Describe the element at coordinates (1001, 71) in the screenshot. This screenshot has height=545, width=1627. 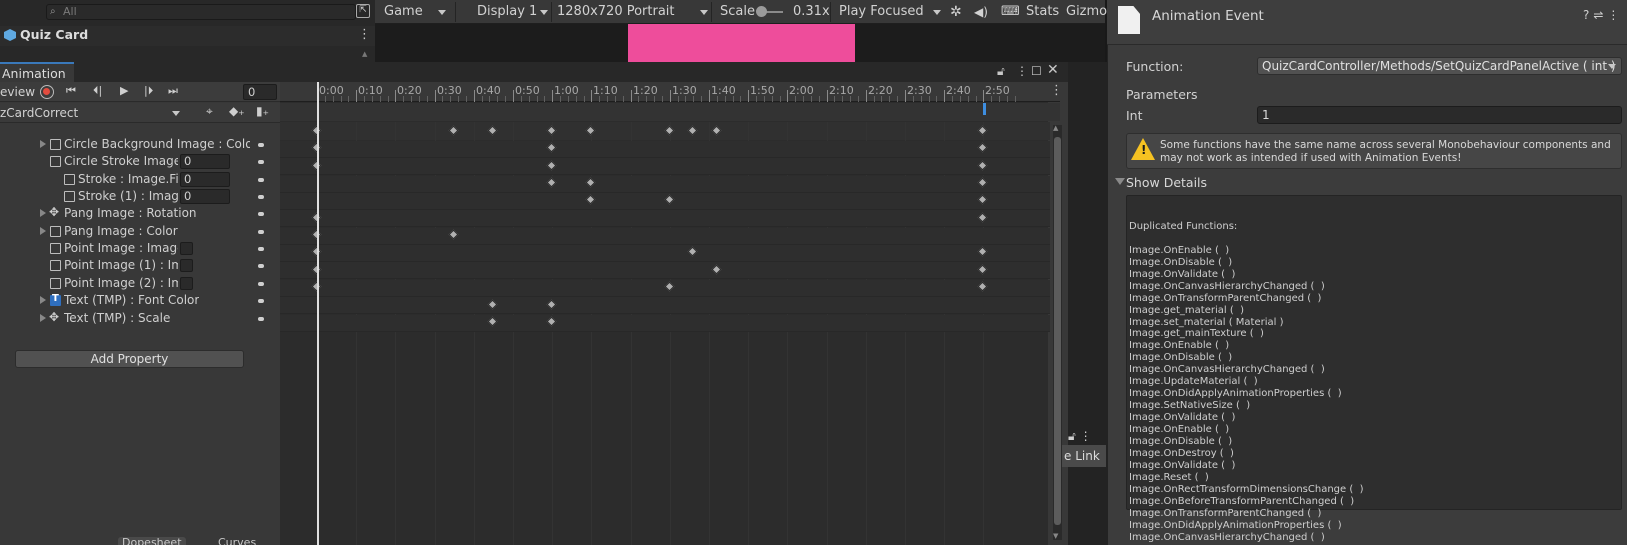
I see `lock-icon: 🔓︎` at that location.